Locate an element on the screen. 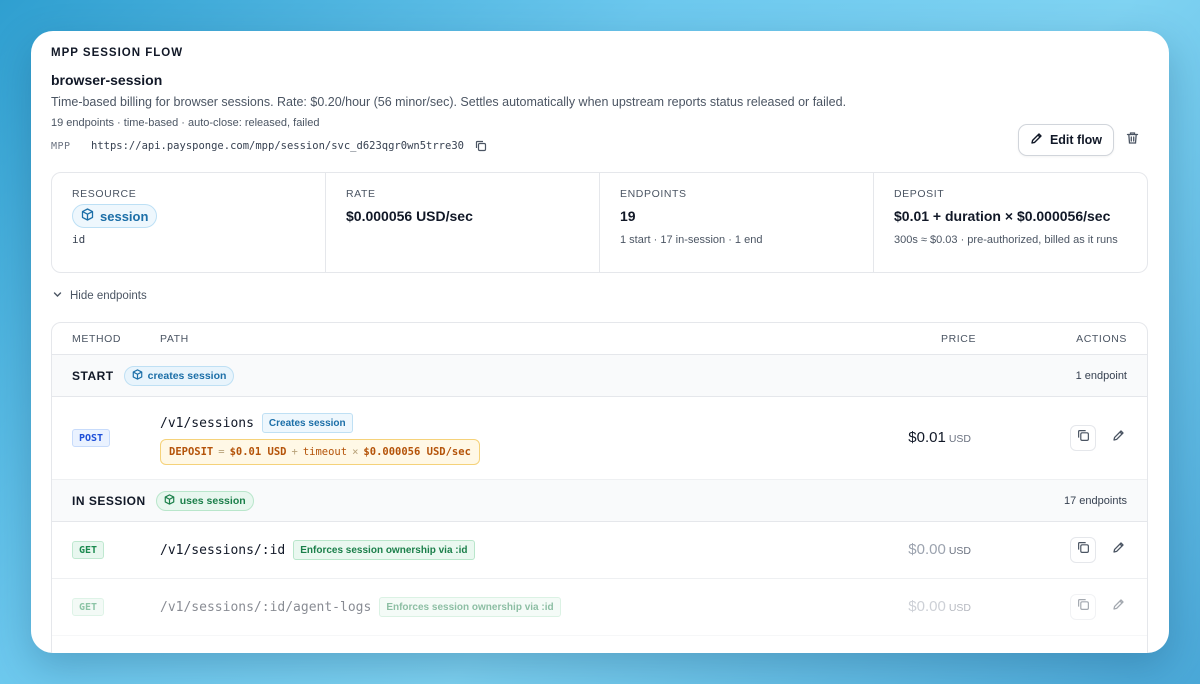 This screenshot has width=1200, height=684. endpoint-price: $0.01 USD is located at coordinates (939, 437).